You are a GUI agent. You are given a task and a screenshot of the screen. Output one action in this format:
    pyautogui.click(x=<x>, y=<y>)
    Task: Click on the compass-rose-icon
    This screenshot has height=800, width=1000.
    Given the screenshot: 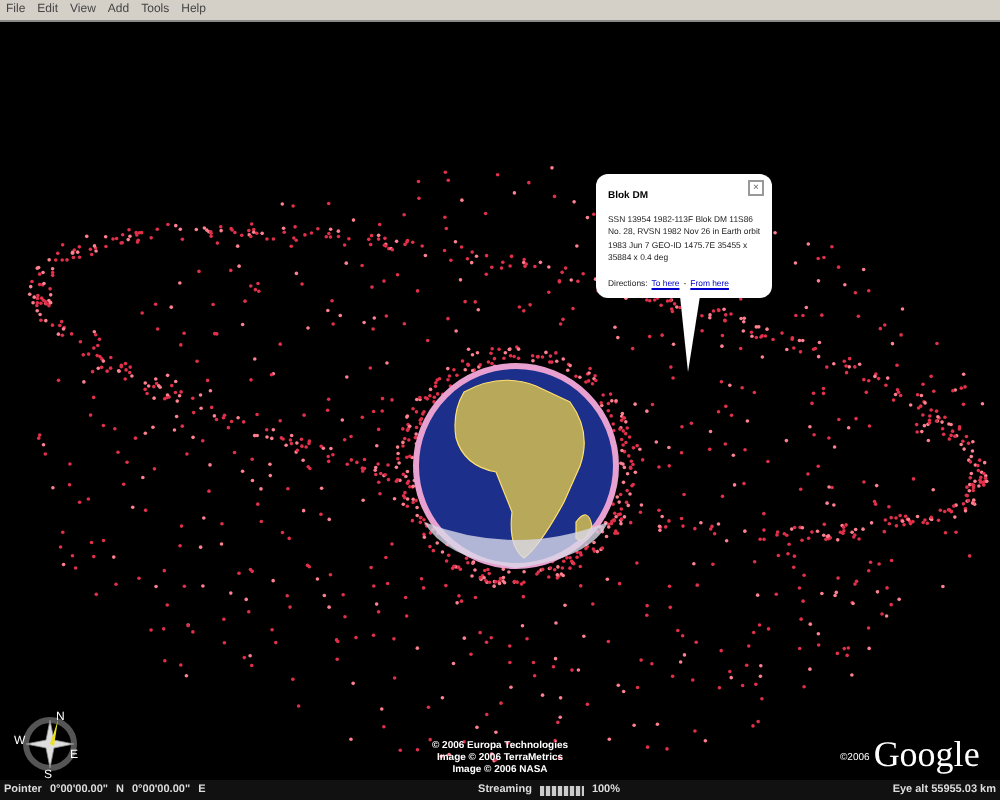 What is the action you would take?
    pyautogui.click(x=50, y=744)
    